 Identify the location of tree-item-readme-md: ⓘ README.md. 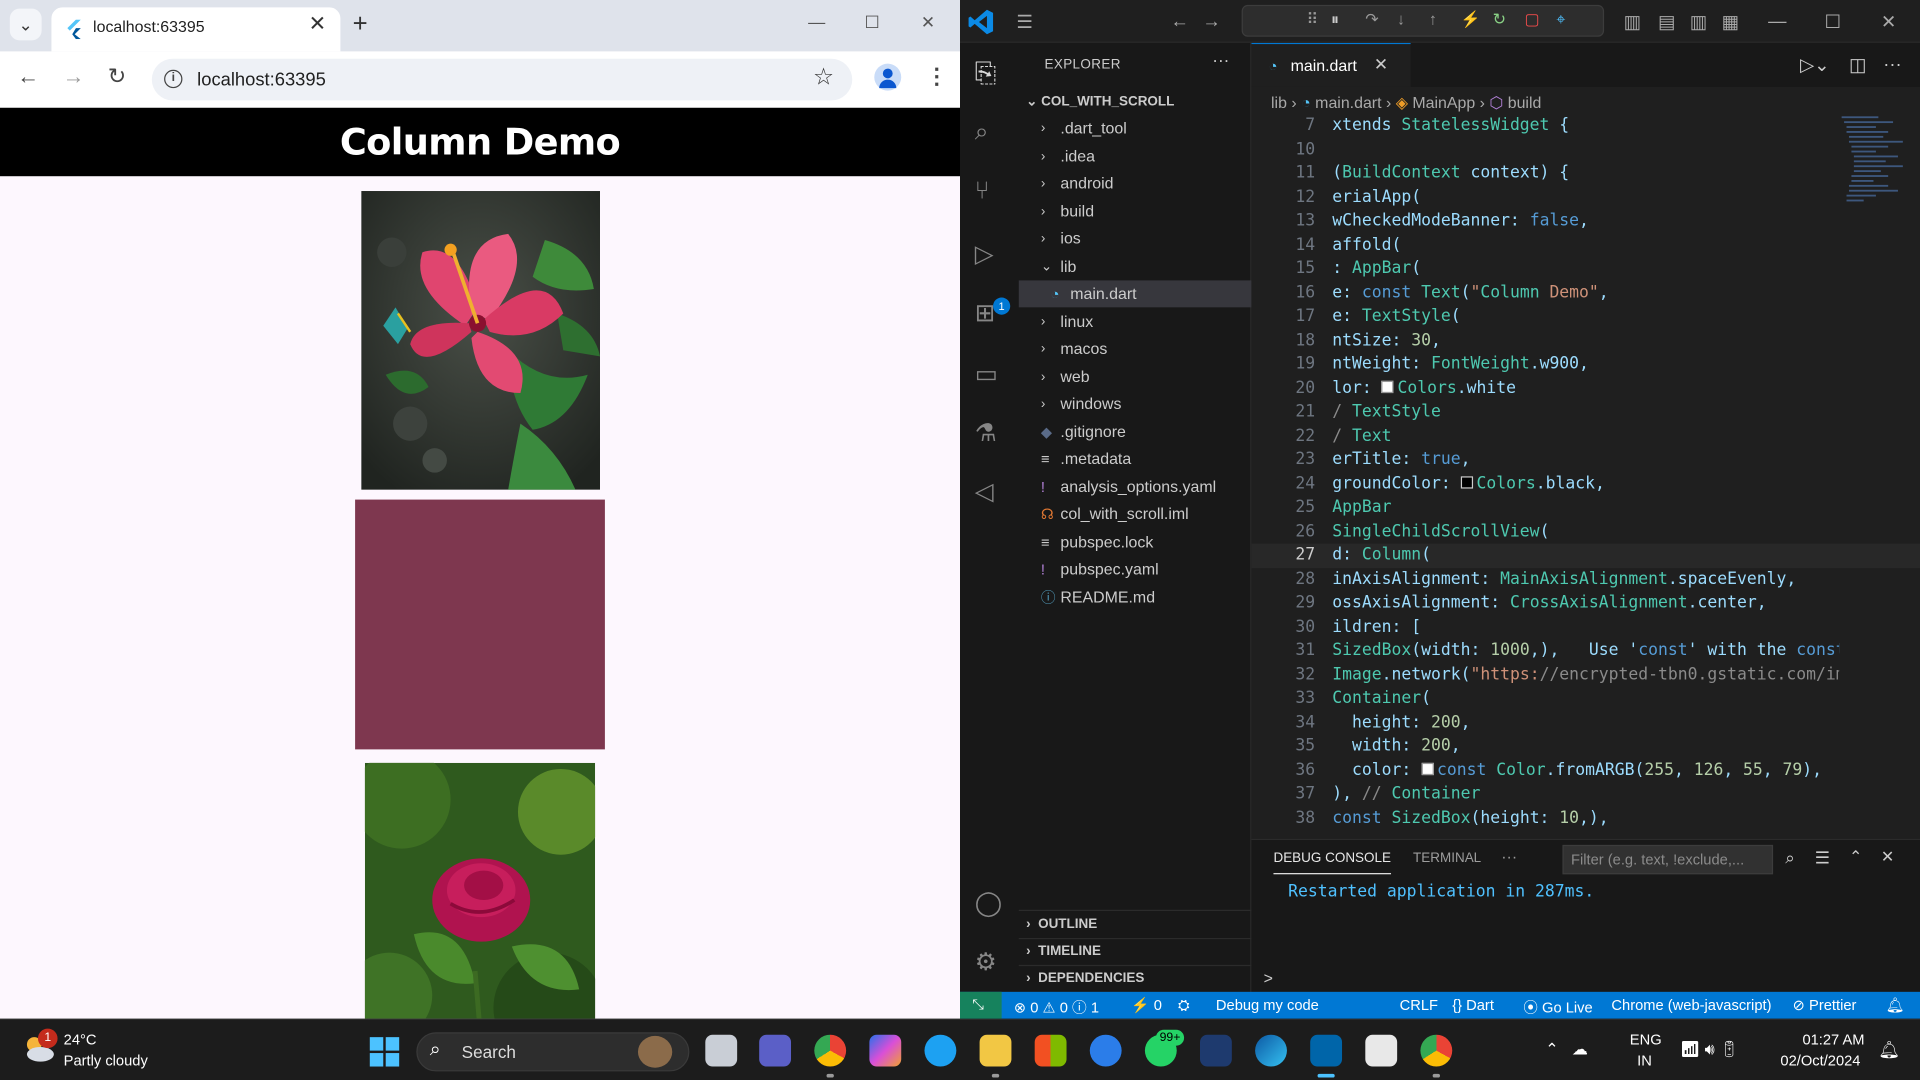
(1135, 596).